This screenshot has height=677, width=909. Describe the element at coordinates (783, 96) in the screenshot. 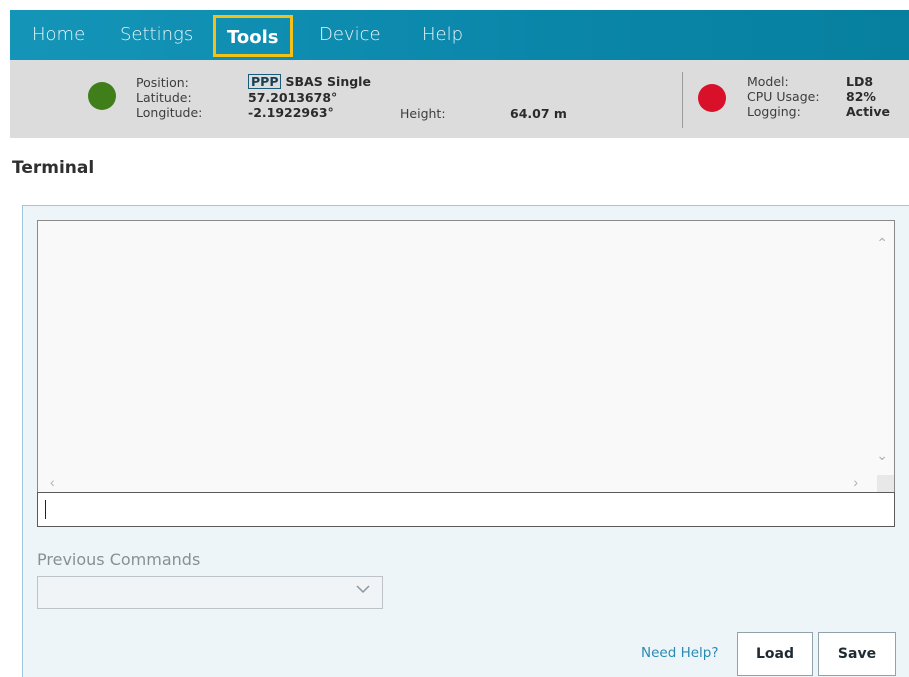

I see `cpu-label: CPU Usage:` at that location.